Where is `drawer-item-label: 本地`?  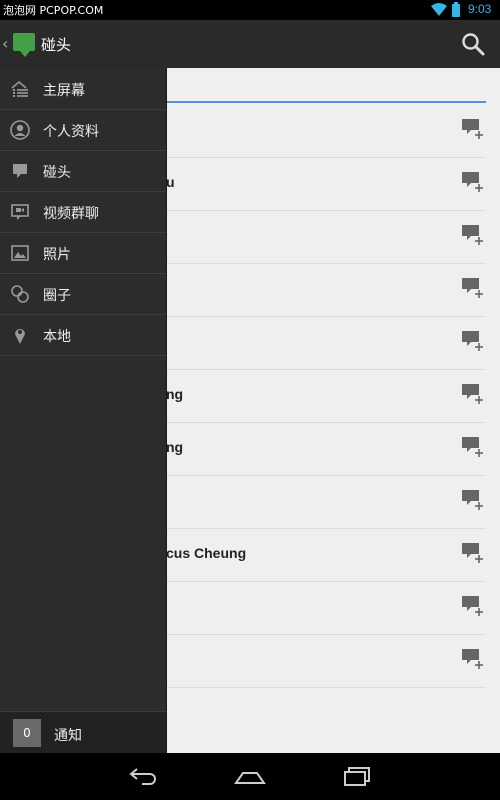 drawer-item-label: 本地 is located at coordinates (57, 337).